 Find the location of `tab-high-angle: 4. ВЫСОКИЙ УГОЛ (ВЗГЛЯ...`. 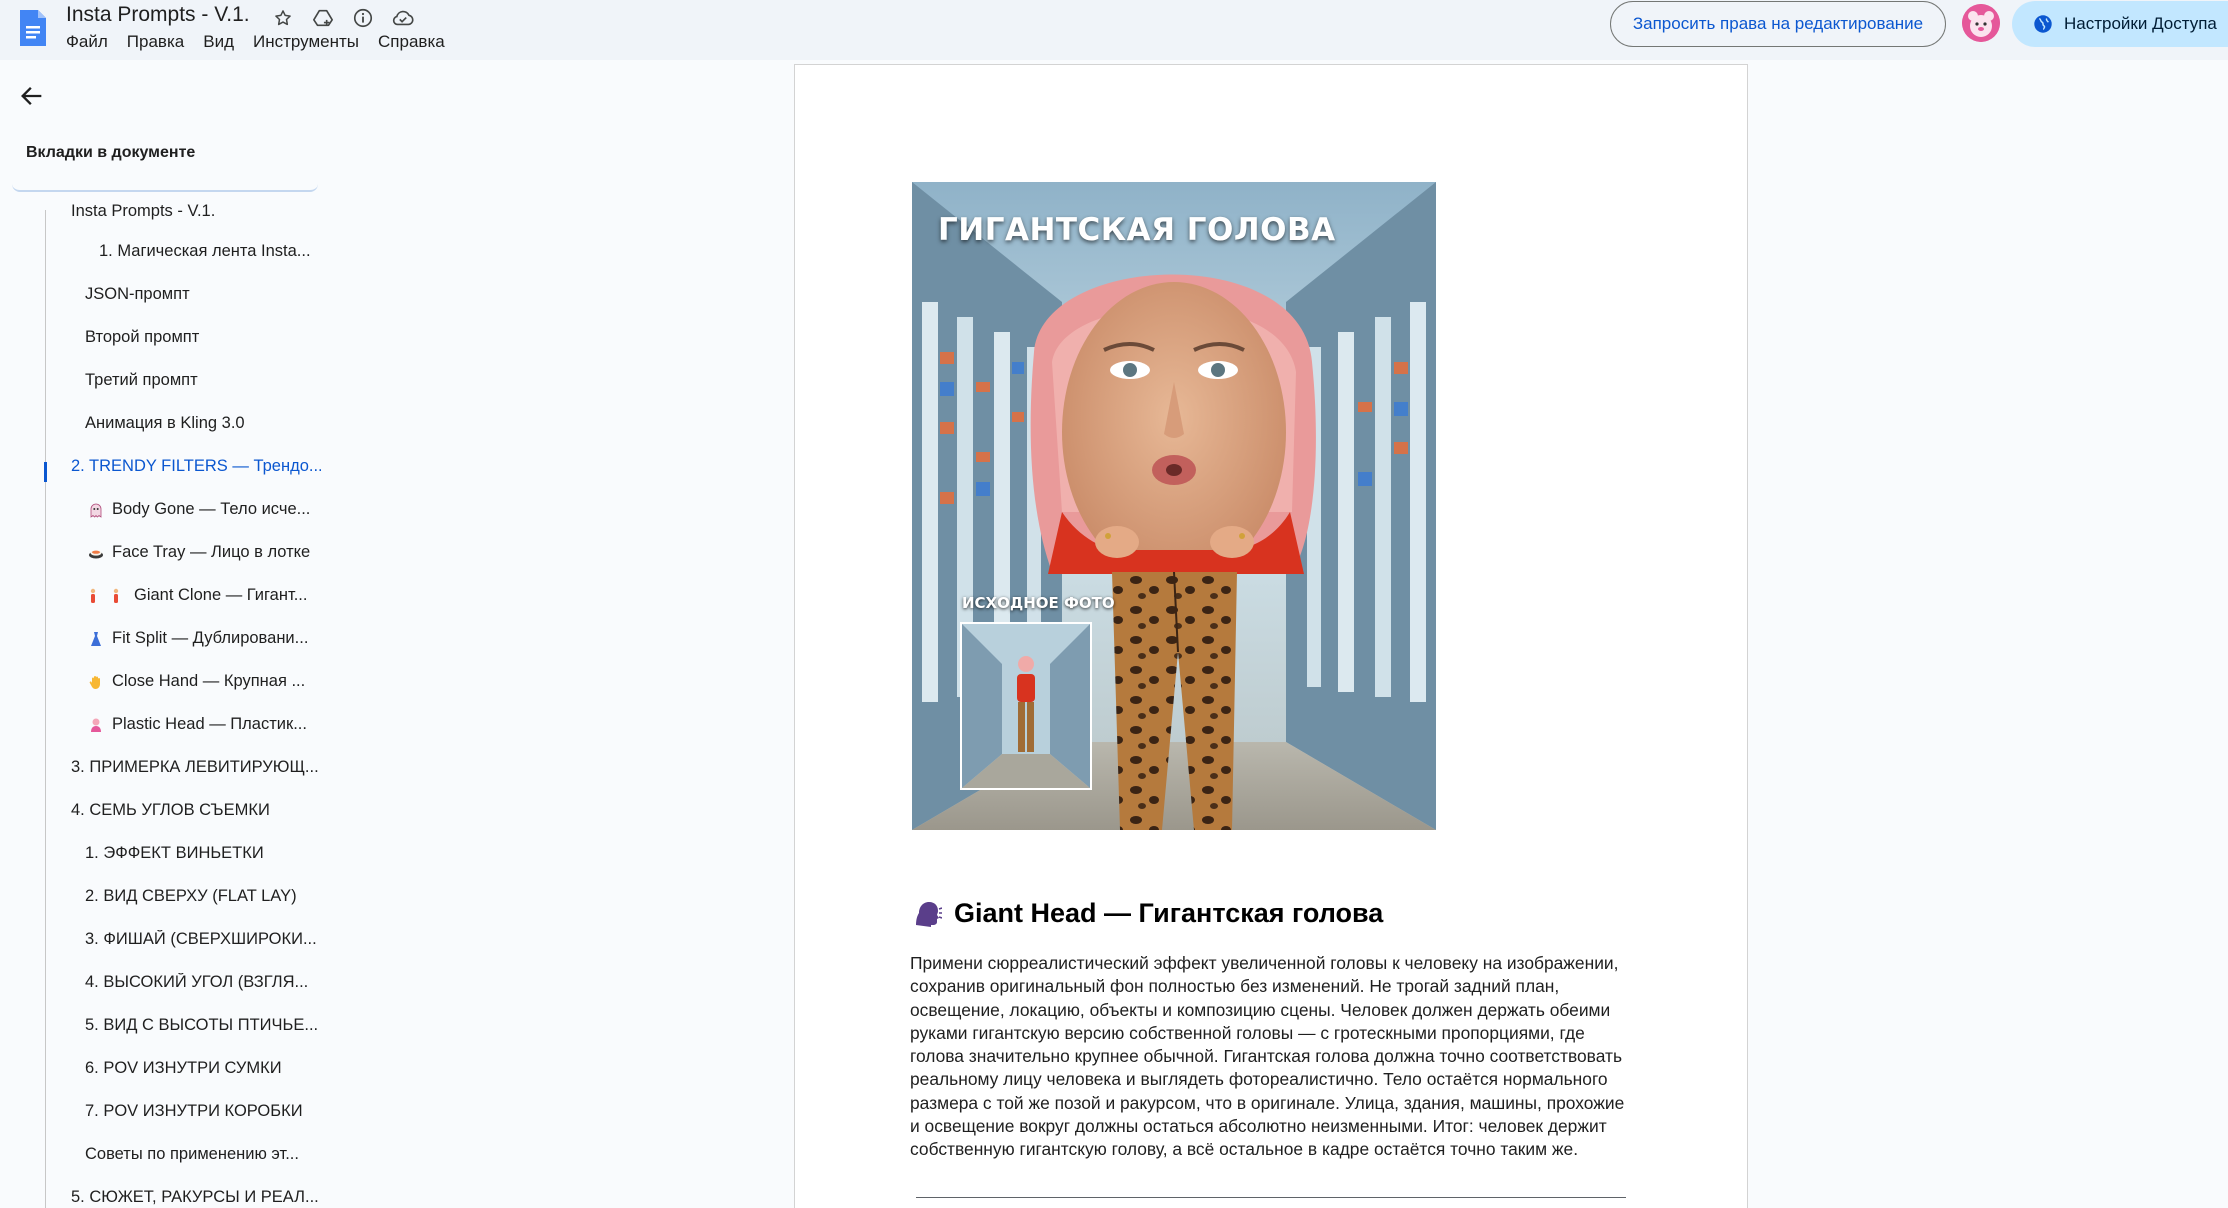

tab-high-angle: 4. ВЫСОКИЙ УГОЛ (ВЗГЛЯ... is located at coordinates (203, 982).